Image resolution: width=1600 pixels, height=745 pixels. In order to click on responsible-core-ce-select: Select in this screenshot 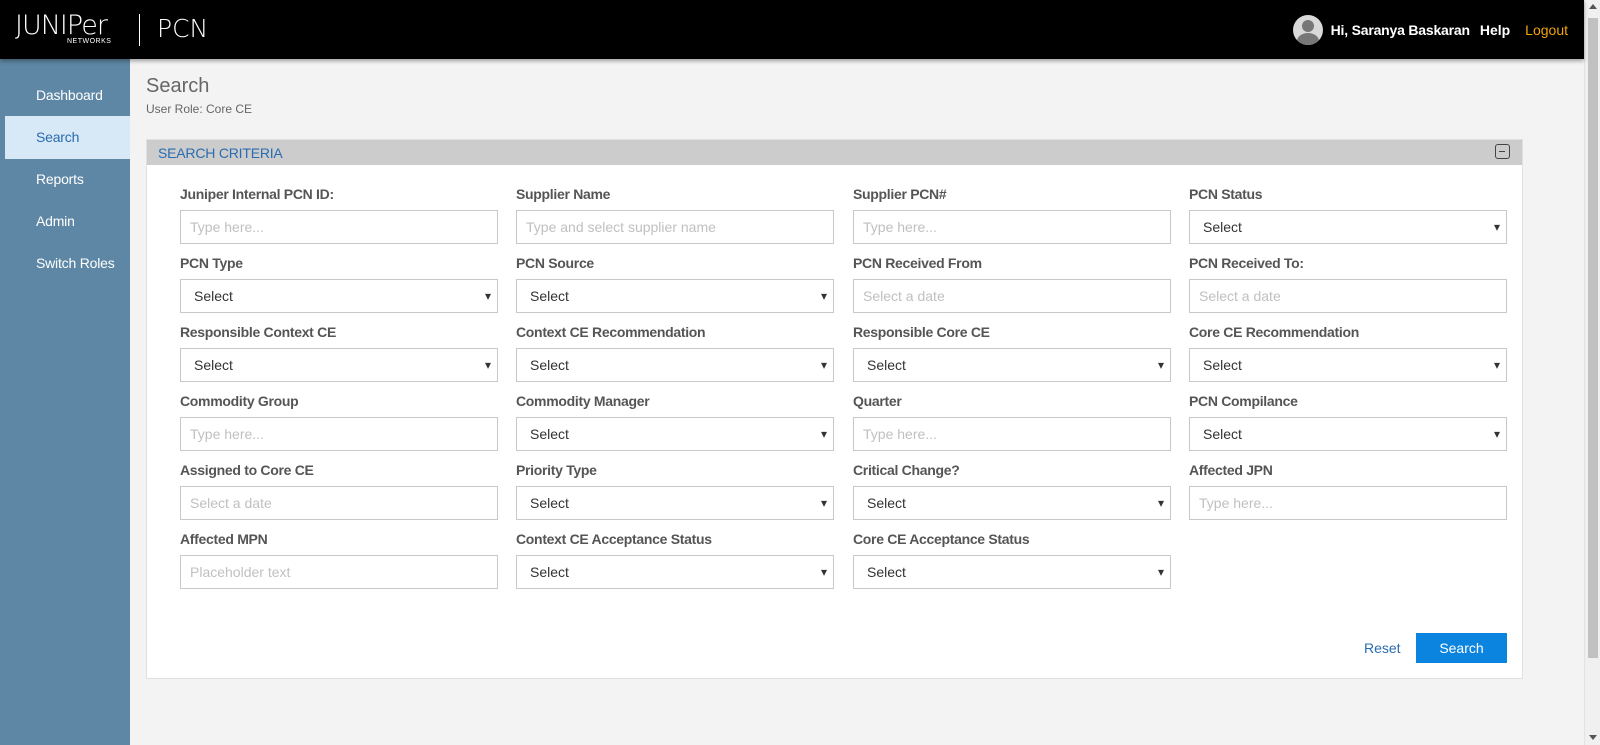, I will do `click(1012, 365)`.